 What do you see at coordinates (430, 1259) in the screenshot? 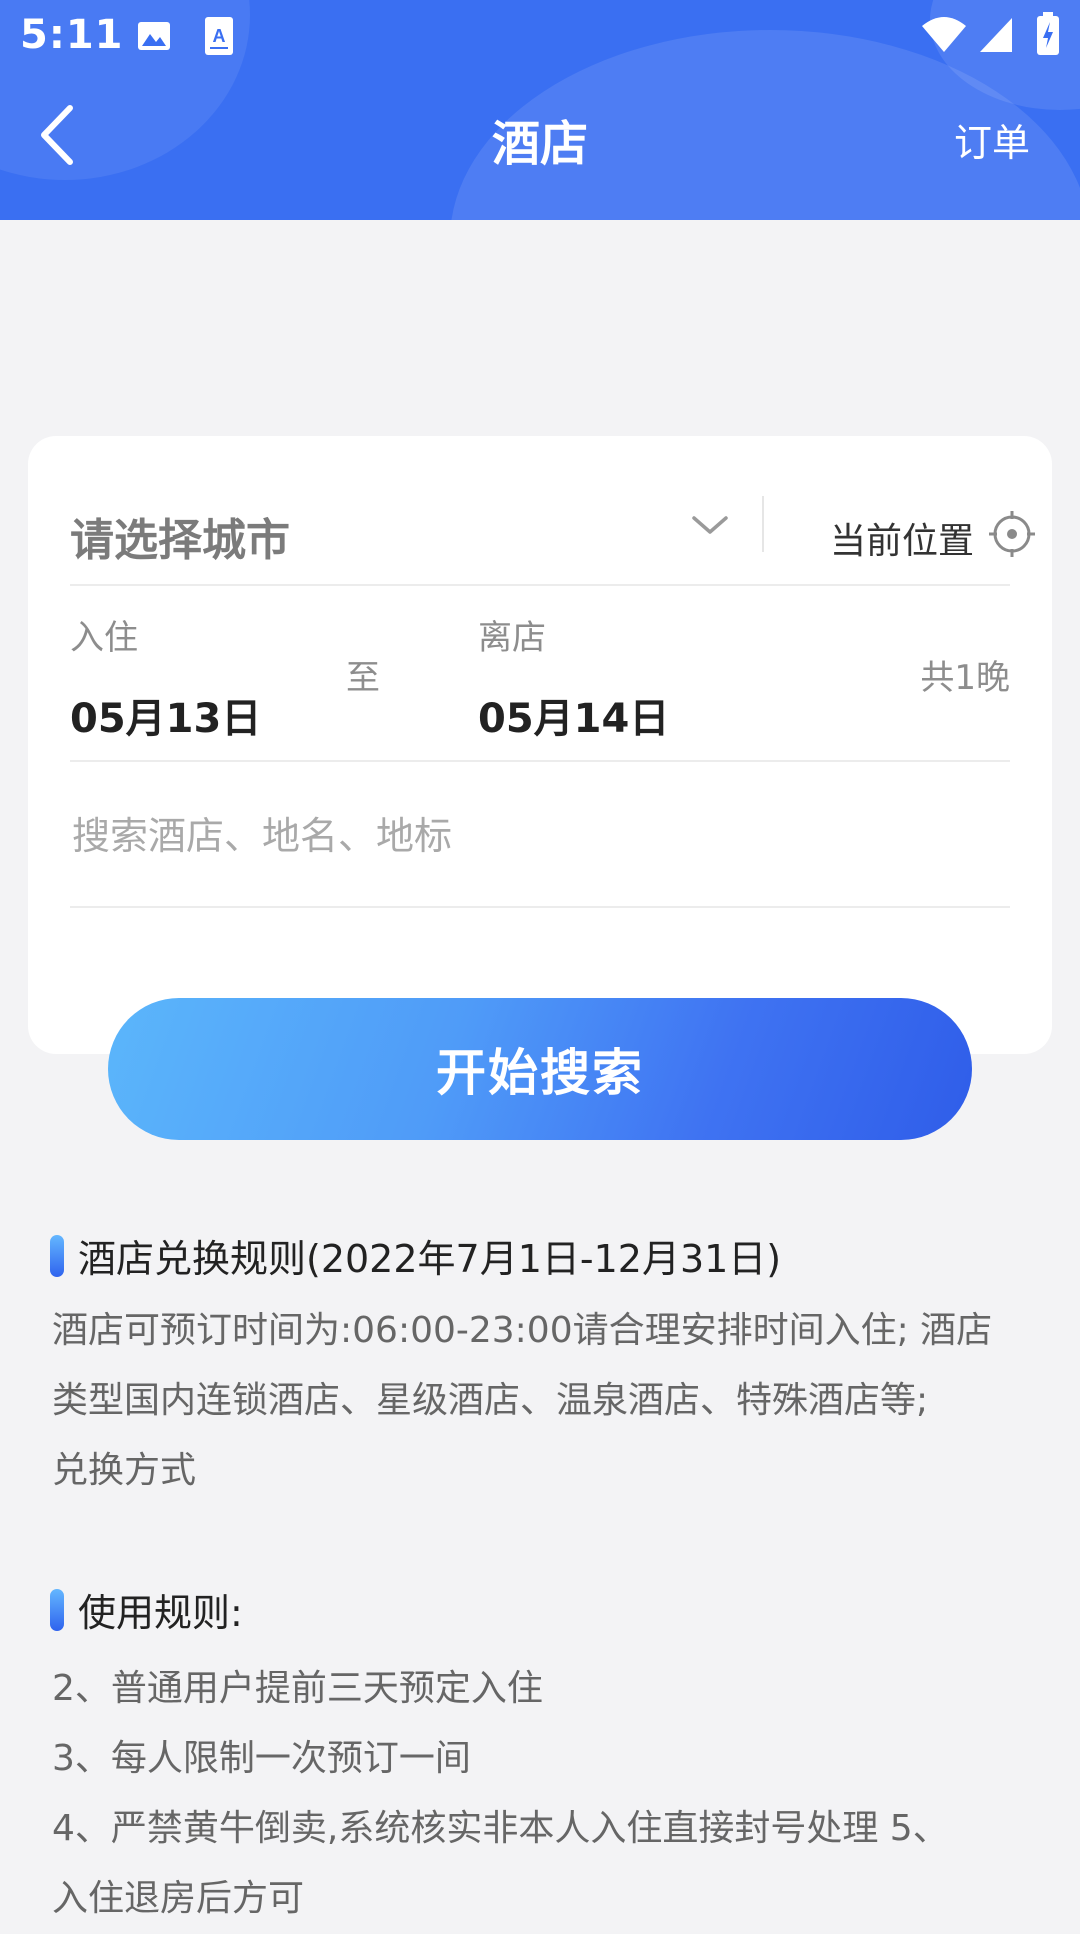
I see `exchange-rules-title: 酒店兑换规则(2022年7月1日-12月31日)` at bounding box center [430, 1259].